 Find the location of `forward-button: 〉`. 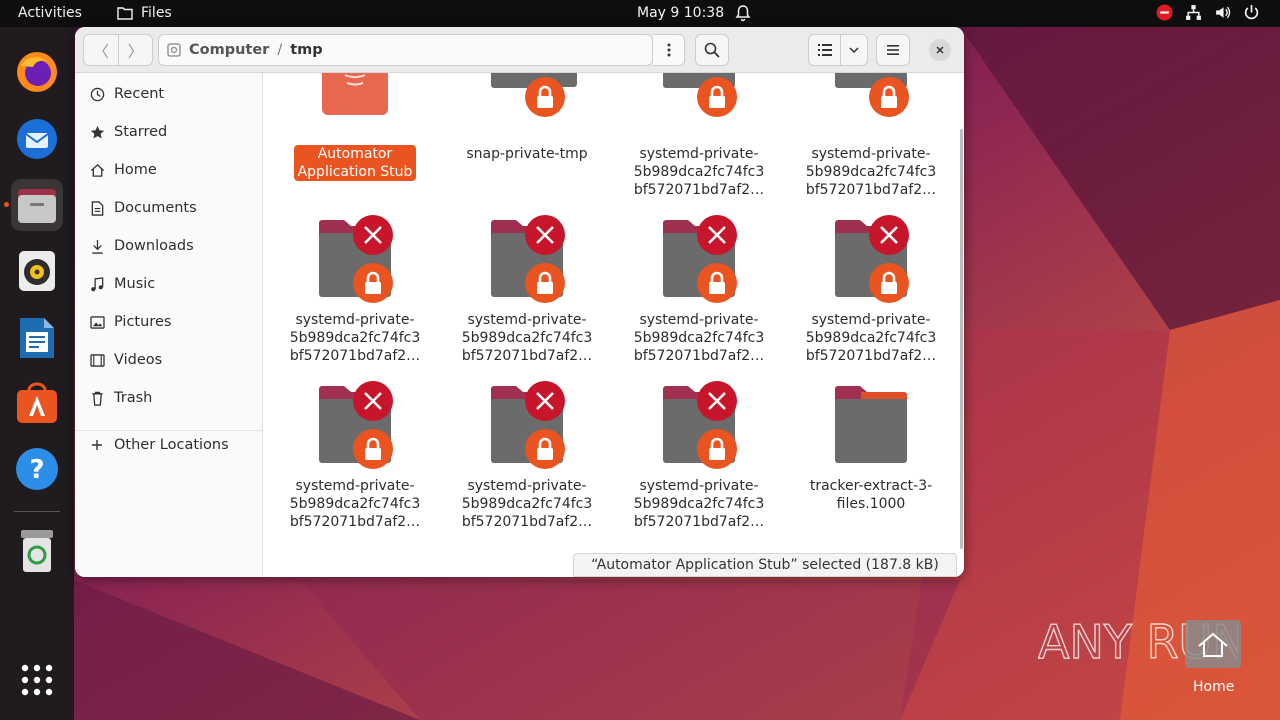

forward-button: 〉 is located at coordinates (135, 50).